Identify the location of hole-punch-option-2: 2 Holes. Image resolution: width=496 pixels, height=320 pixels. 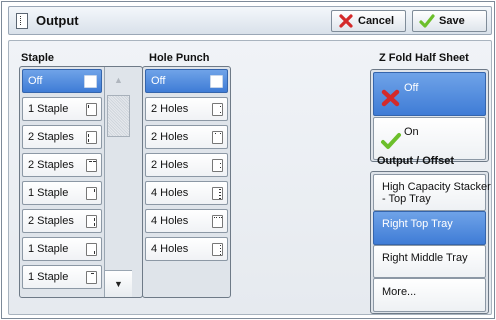
(186, 137).